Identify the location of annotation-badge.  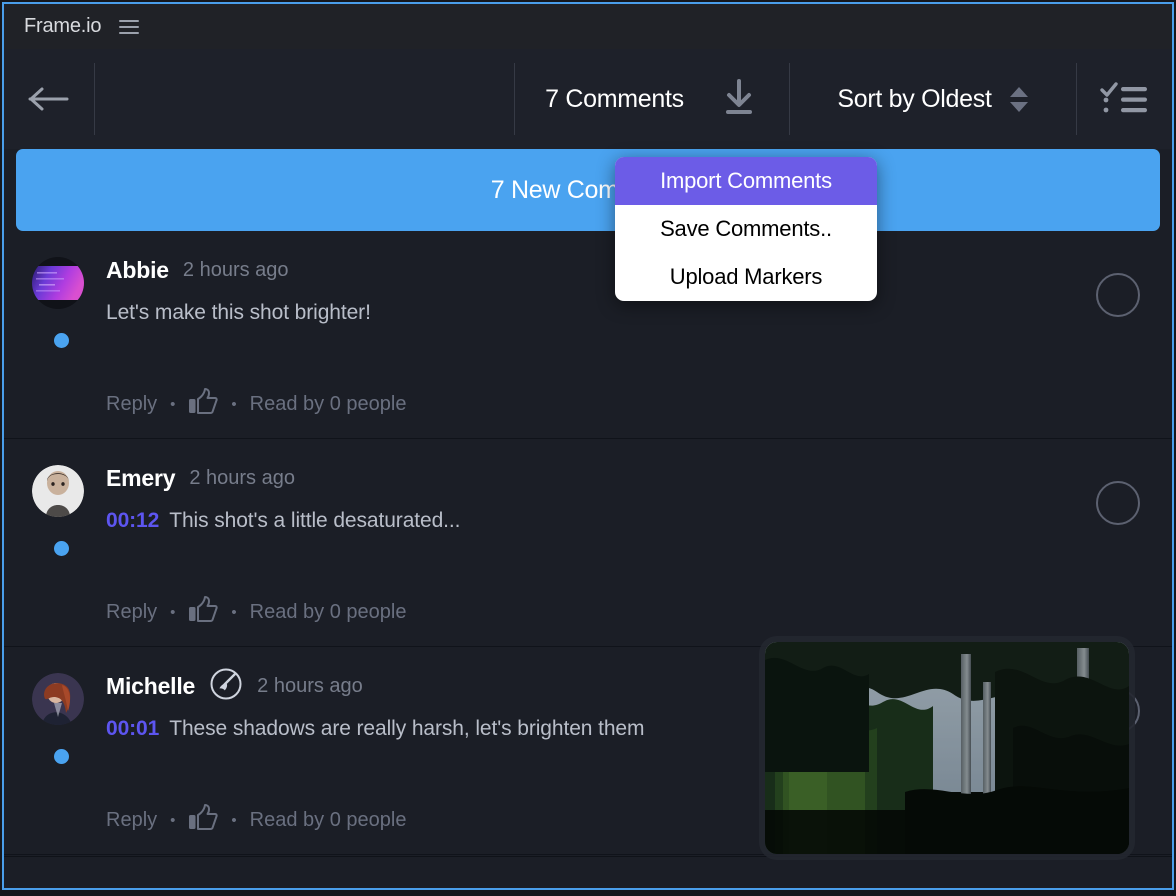
(226, 686).